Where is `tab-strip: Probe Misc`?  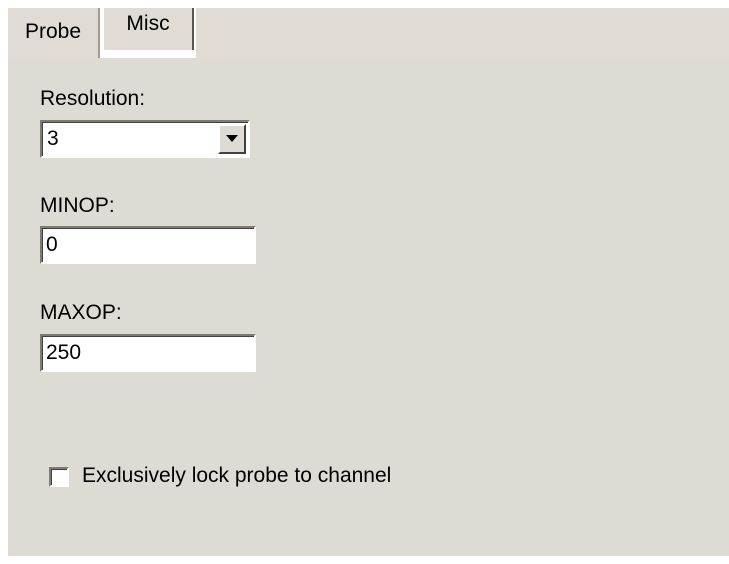
tab-strip: Probe Misc is located at coordinates (368, 33).